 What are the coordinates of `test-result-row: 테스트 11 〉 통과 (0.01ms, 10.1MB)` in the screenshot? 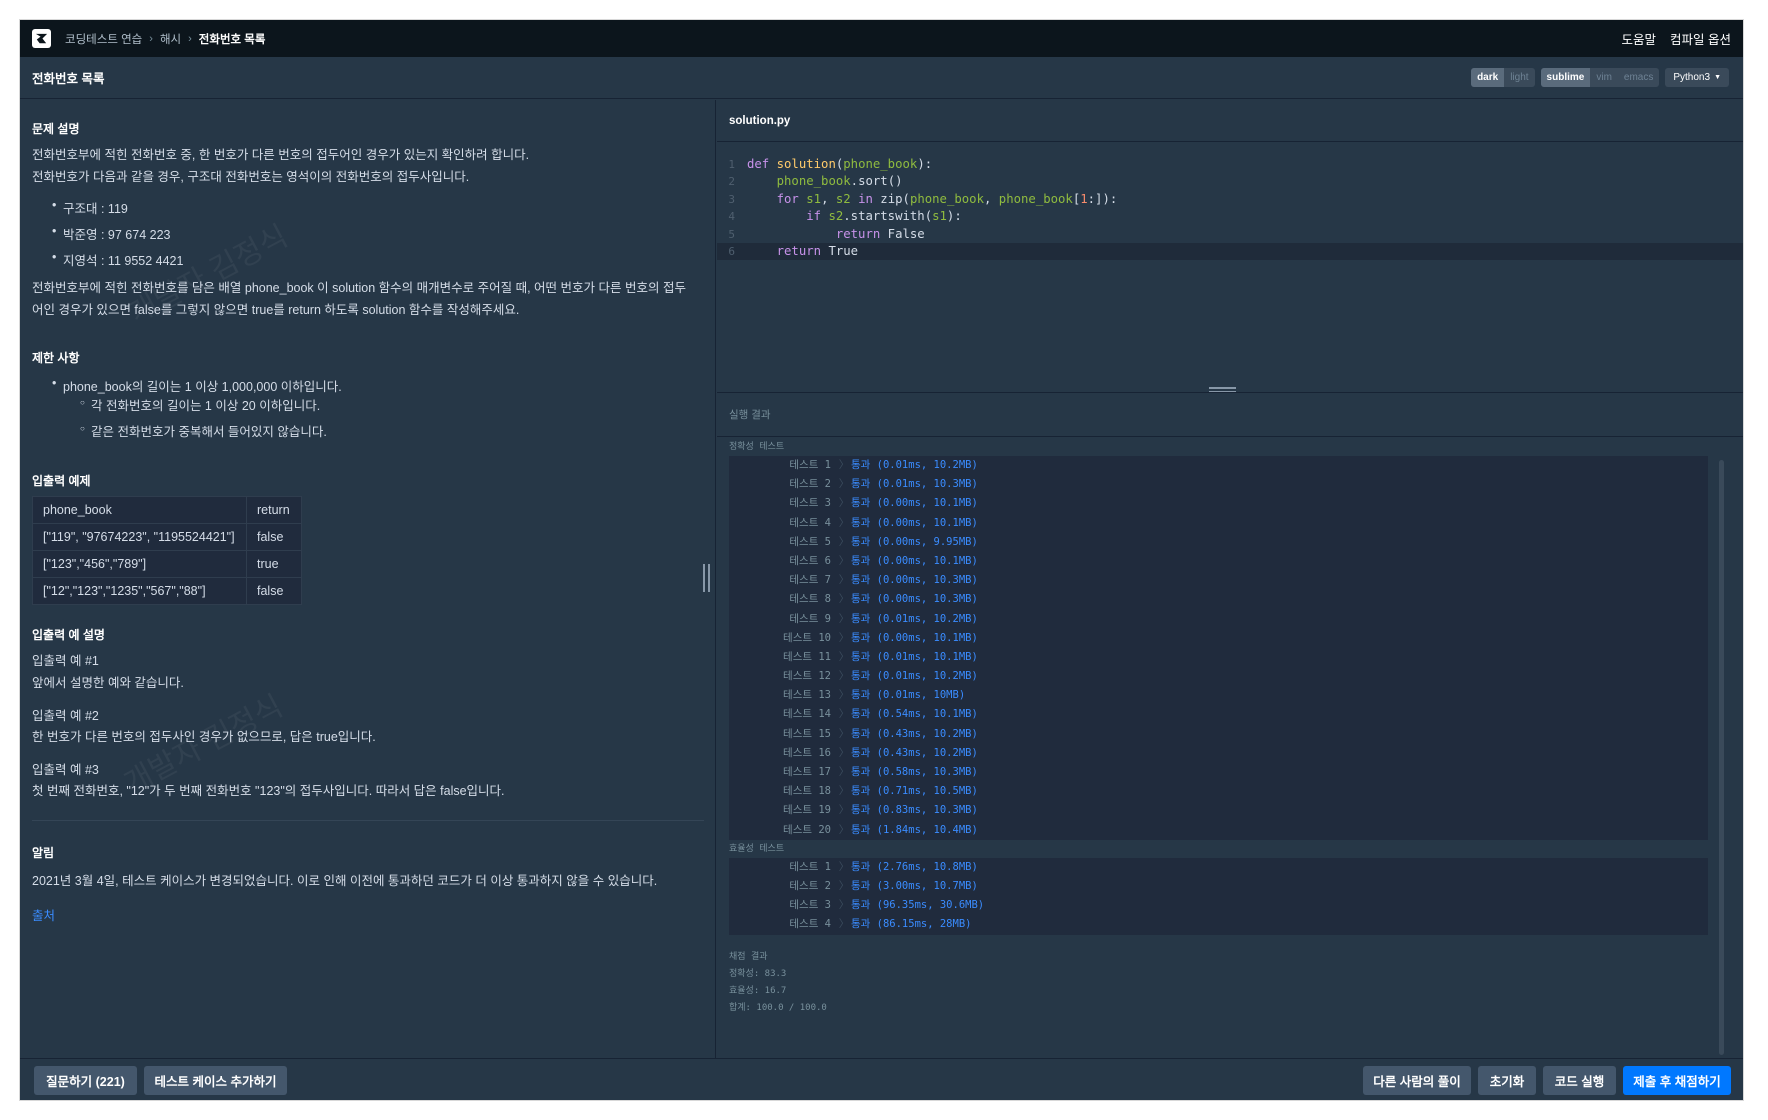 It's located at (1218, 657).